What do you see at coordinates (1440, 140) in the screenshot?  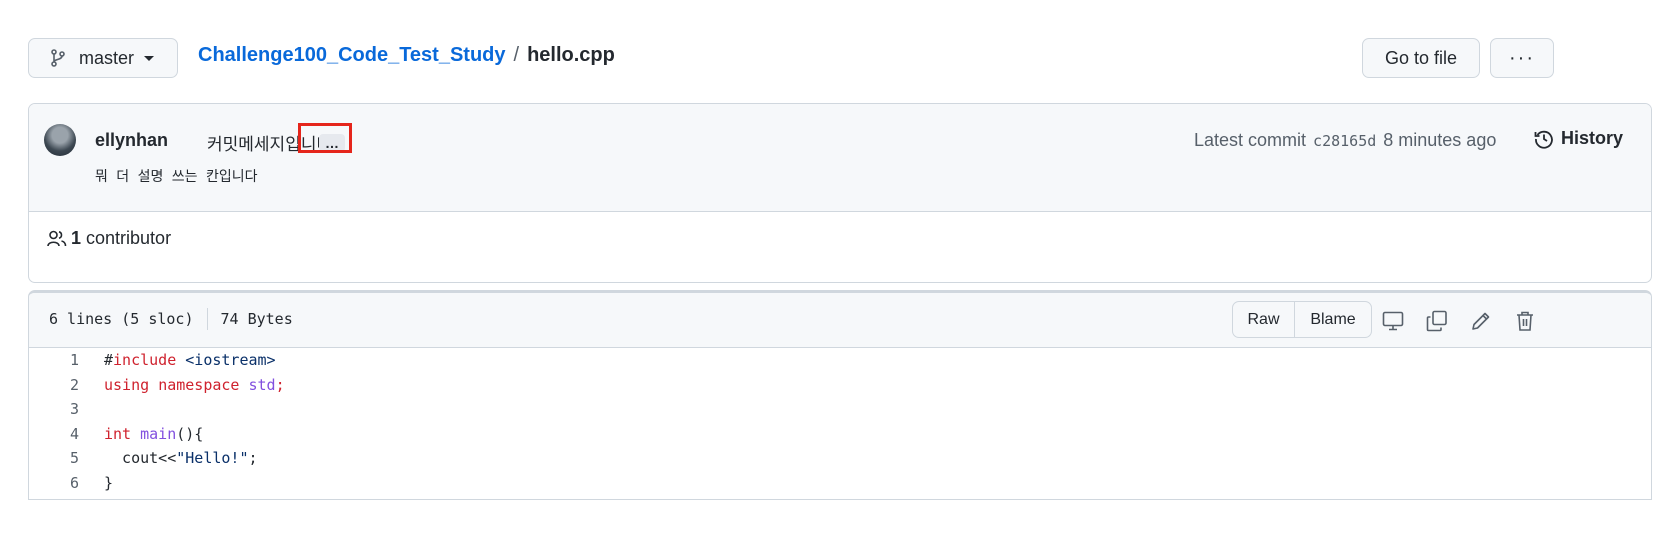 I see `commit-time: 8 minutes ago` at bounding box center [1440, 140].